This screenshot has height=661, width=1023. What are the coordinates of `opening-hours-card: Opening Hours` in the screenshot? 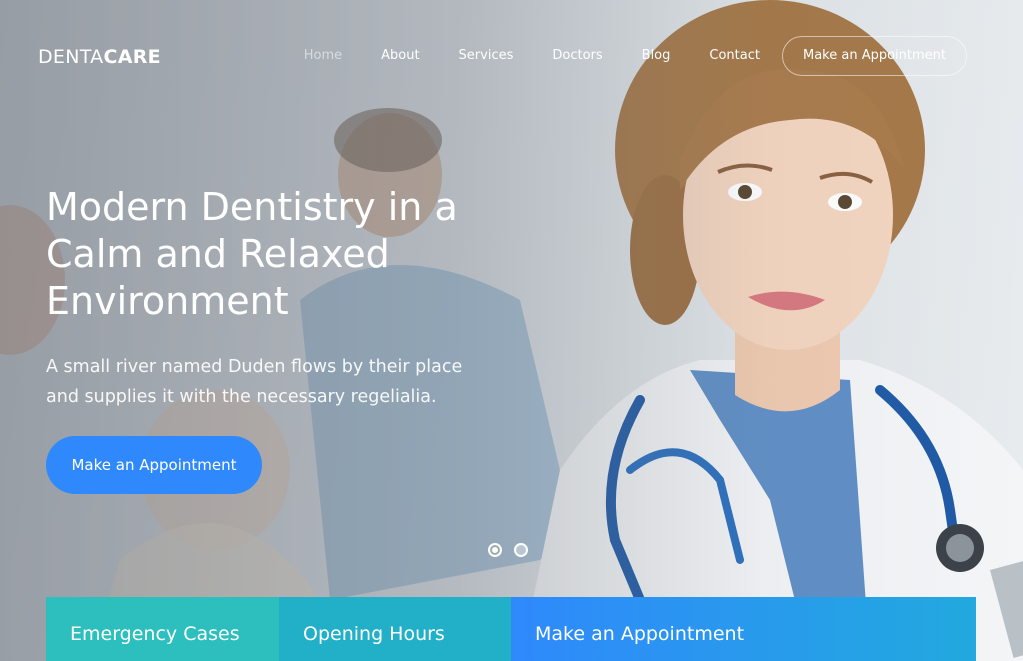 It's located at (395, 629).